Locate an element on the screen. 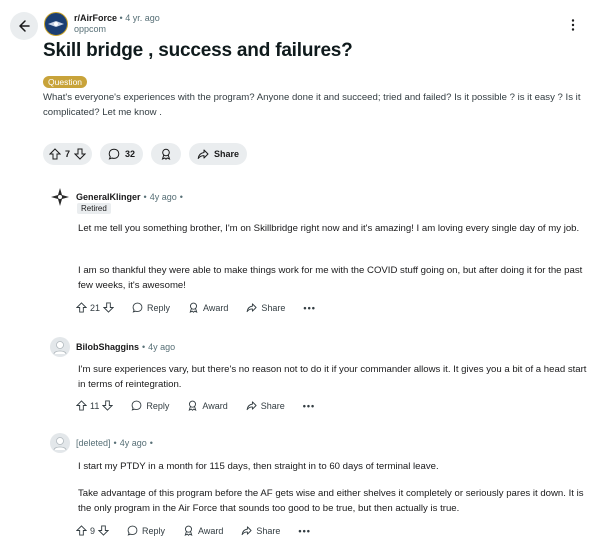 The width and height of the screenshot is (600, 548). post-header: r/AirForce • 4 yr. ago oppcom is located at coordinates (102, 24).